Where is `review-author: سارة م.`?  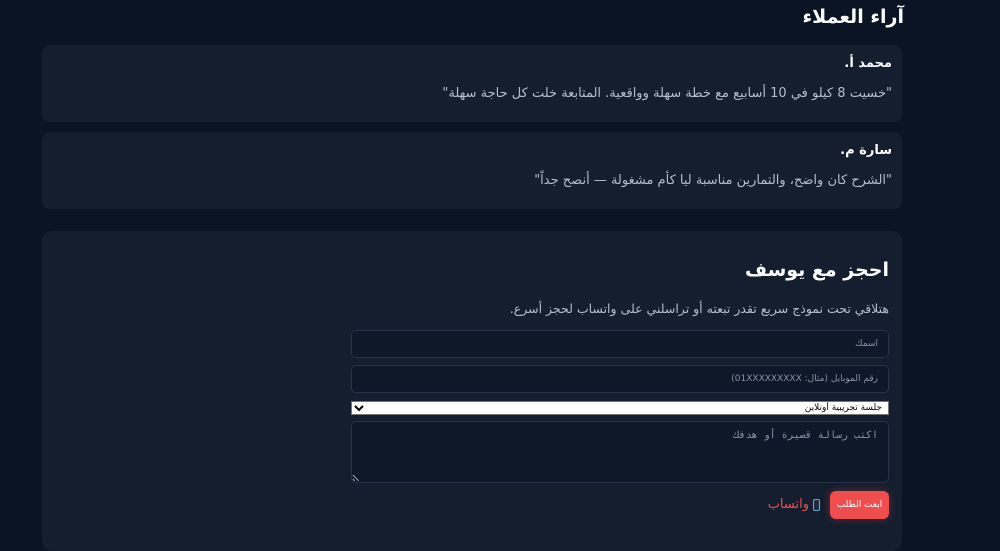
review-author: سارة م. is located at coordinates (866, 150).